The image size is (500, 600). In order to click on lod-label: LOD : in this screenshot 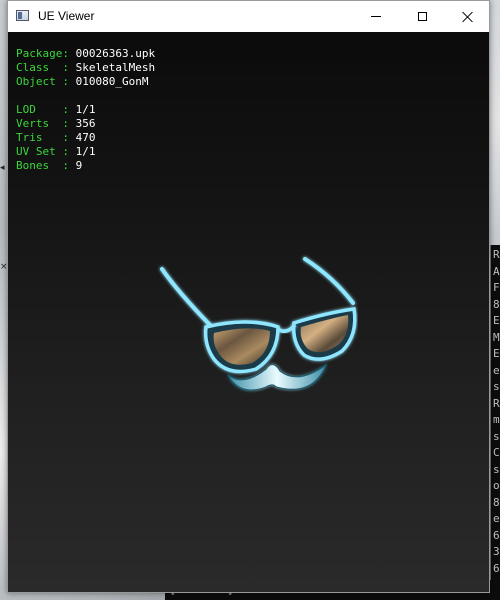, I will do `click(42, 109)`.